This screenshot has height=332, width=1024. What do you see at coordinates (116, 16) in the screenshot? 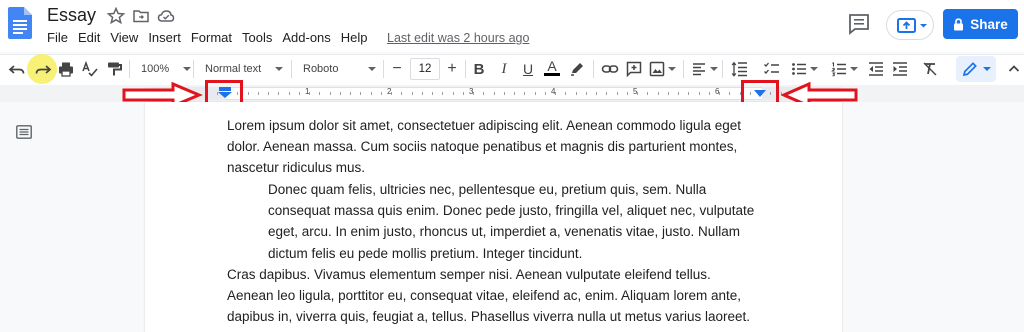
I see `star-icon` at bounding box center [116, 16].